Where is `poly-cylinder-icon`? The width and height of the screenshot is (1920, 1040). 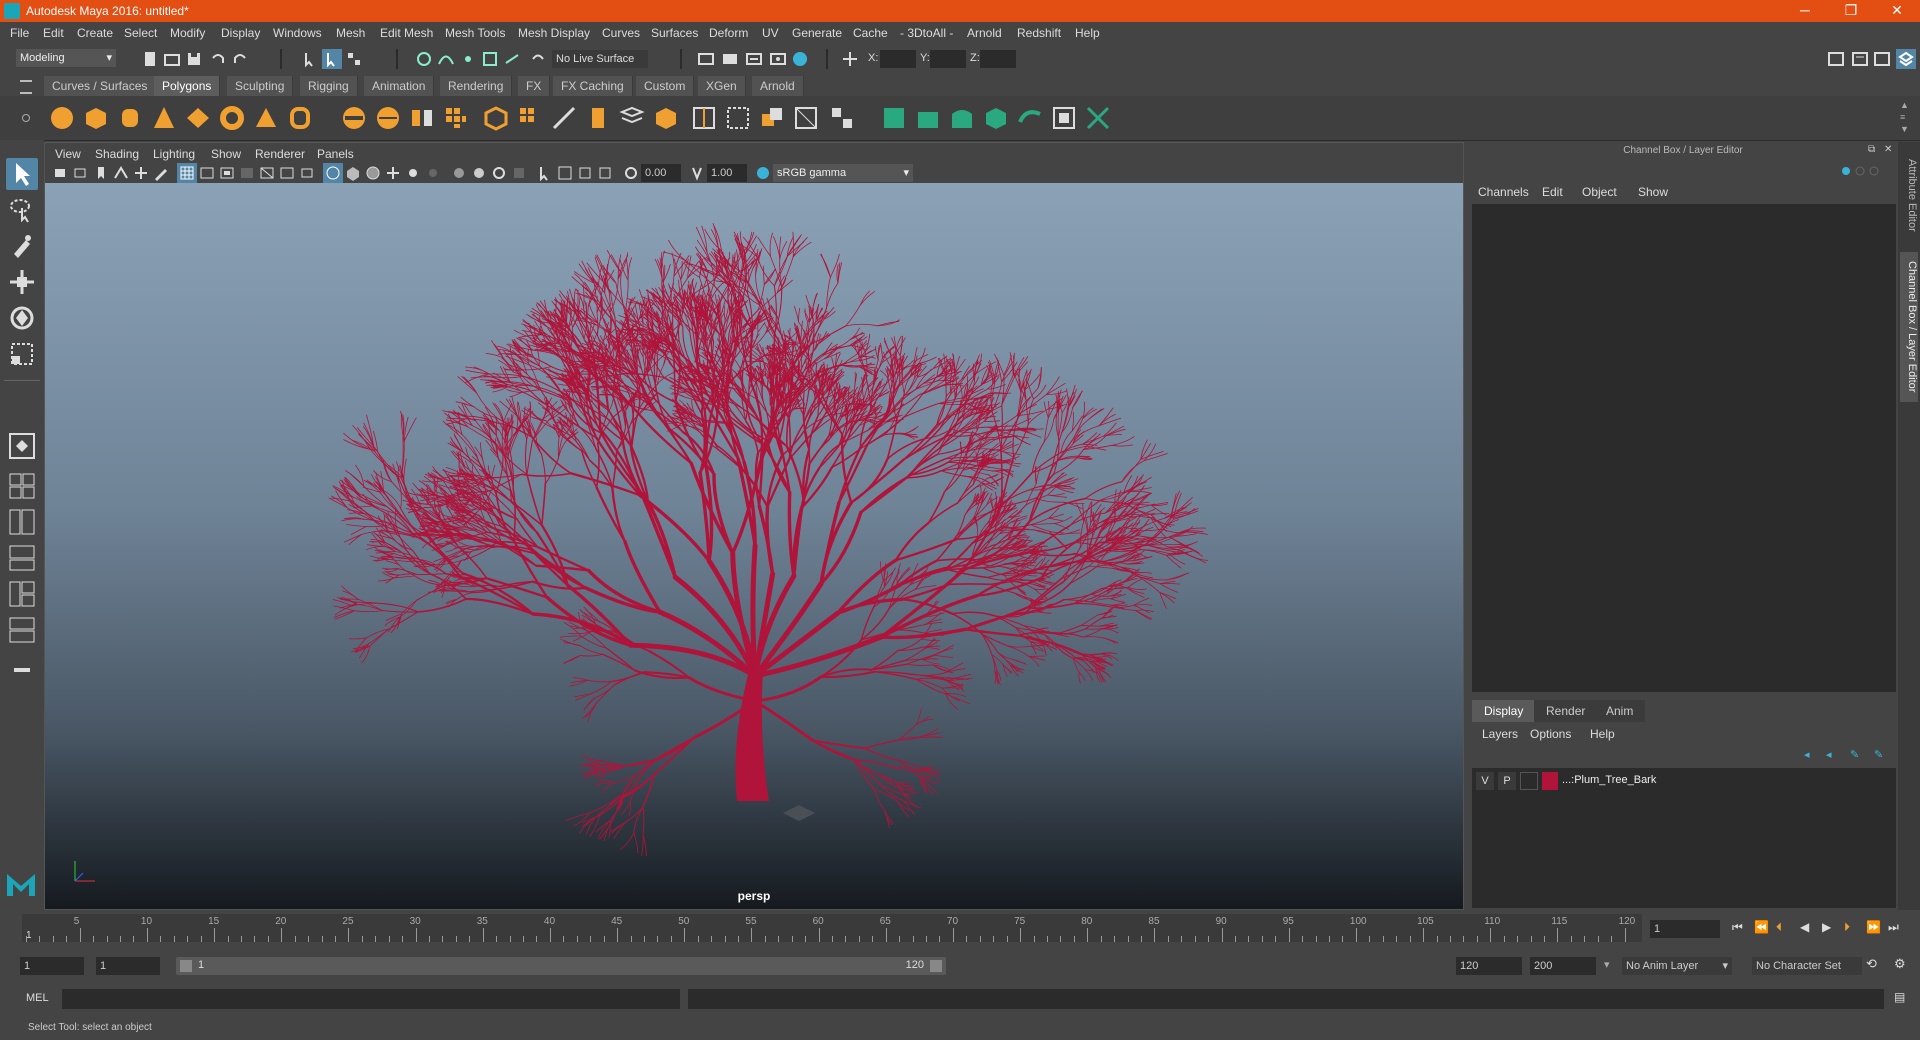 poly-cylinder-icon is located at coordinates (130, 118).